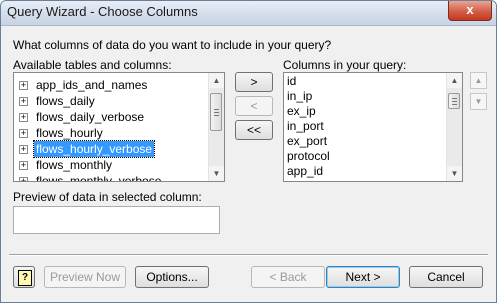 This screenshot has height=303, width=497. I want to click on help-icon: ?, so click(25, 278).